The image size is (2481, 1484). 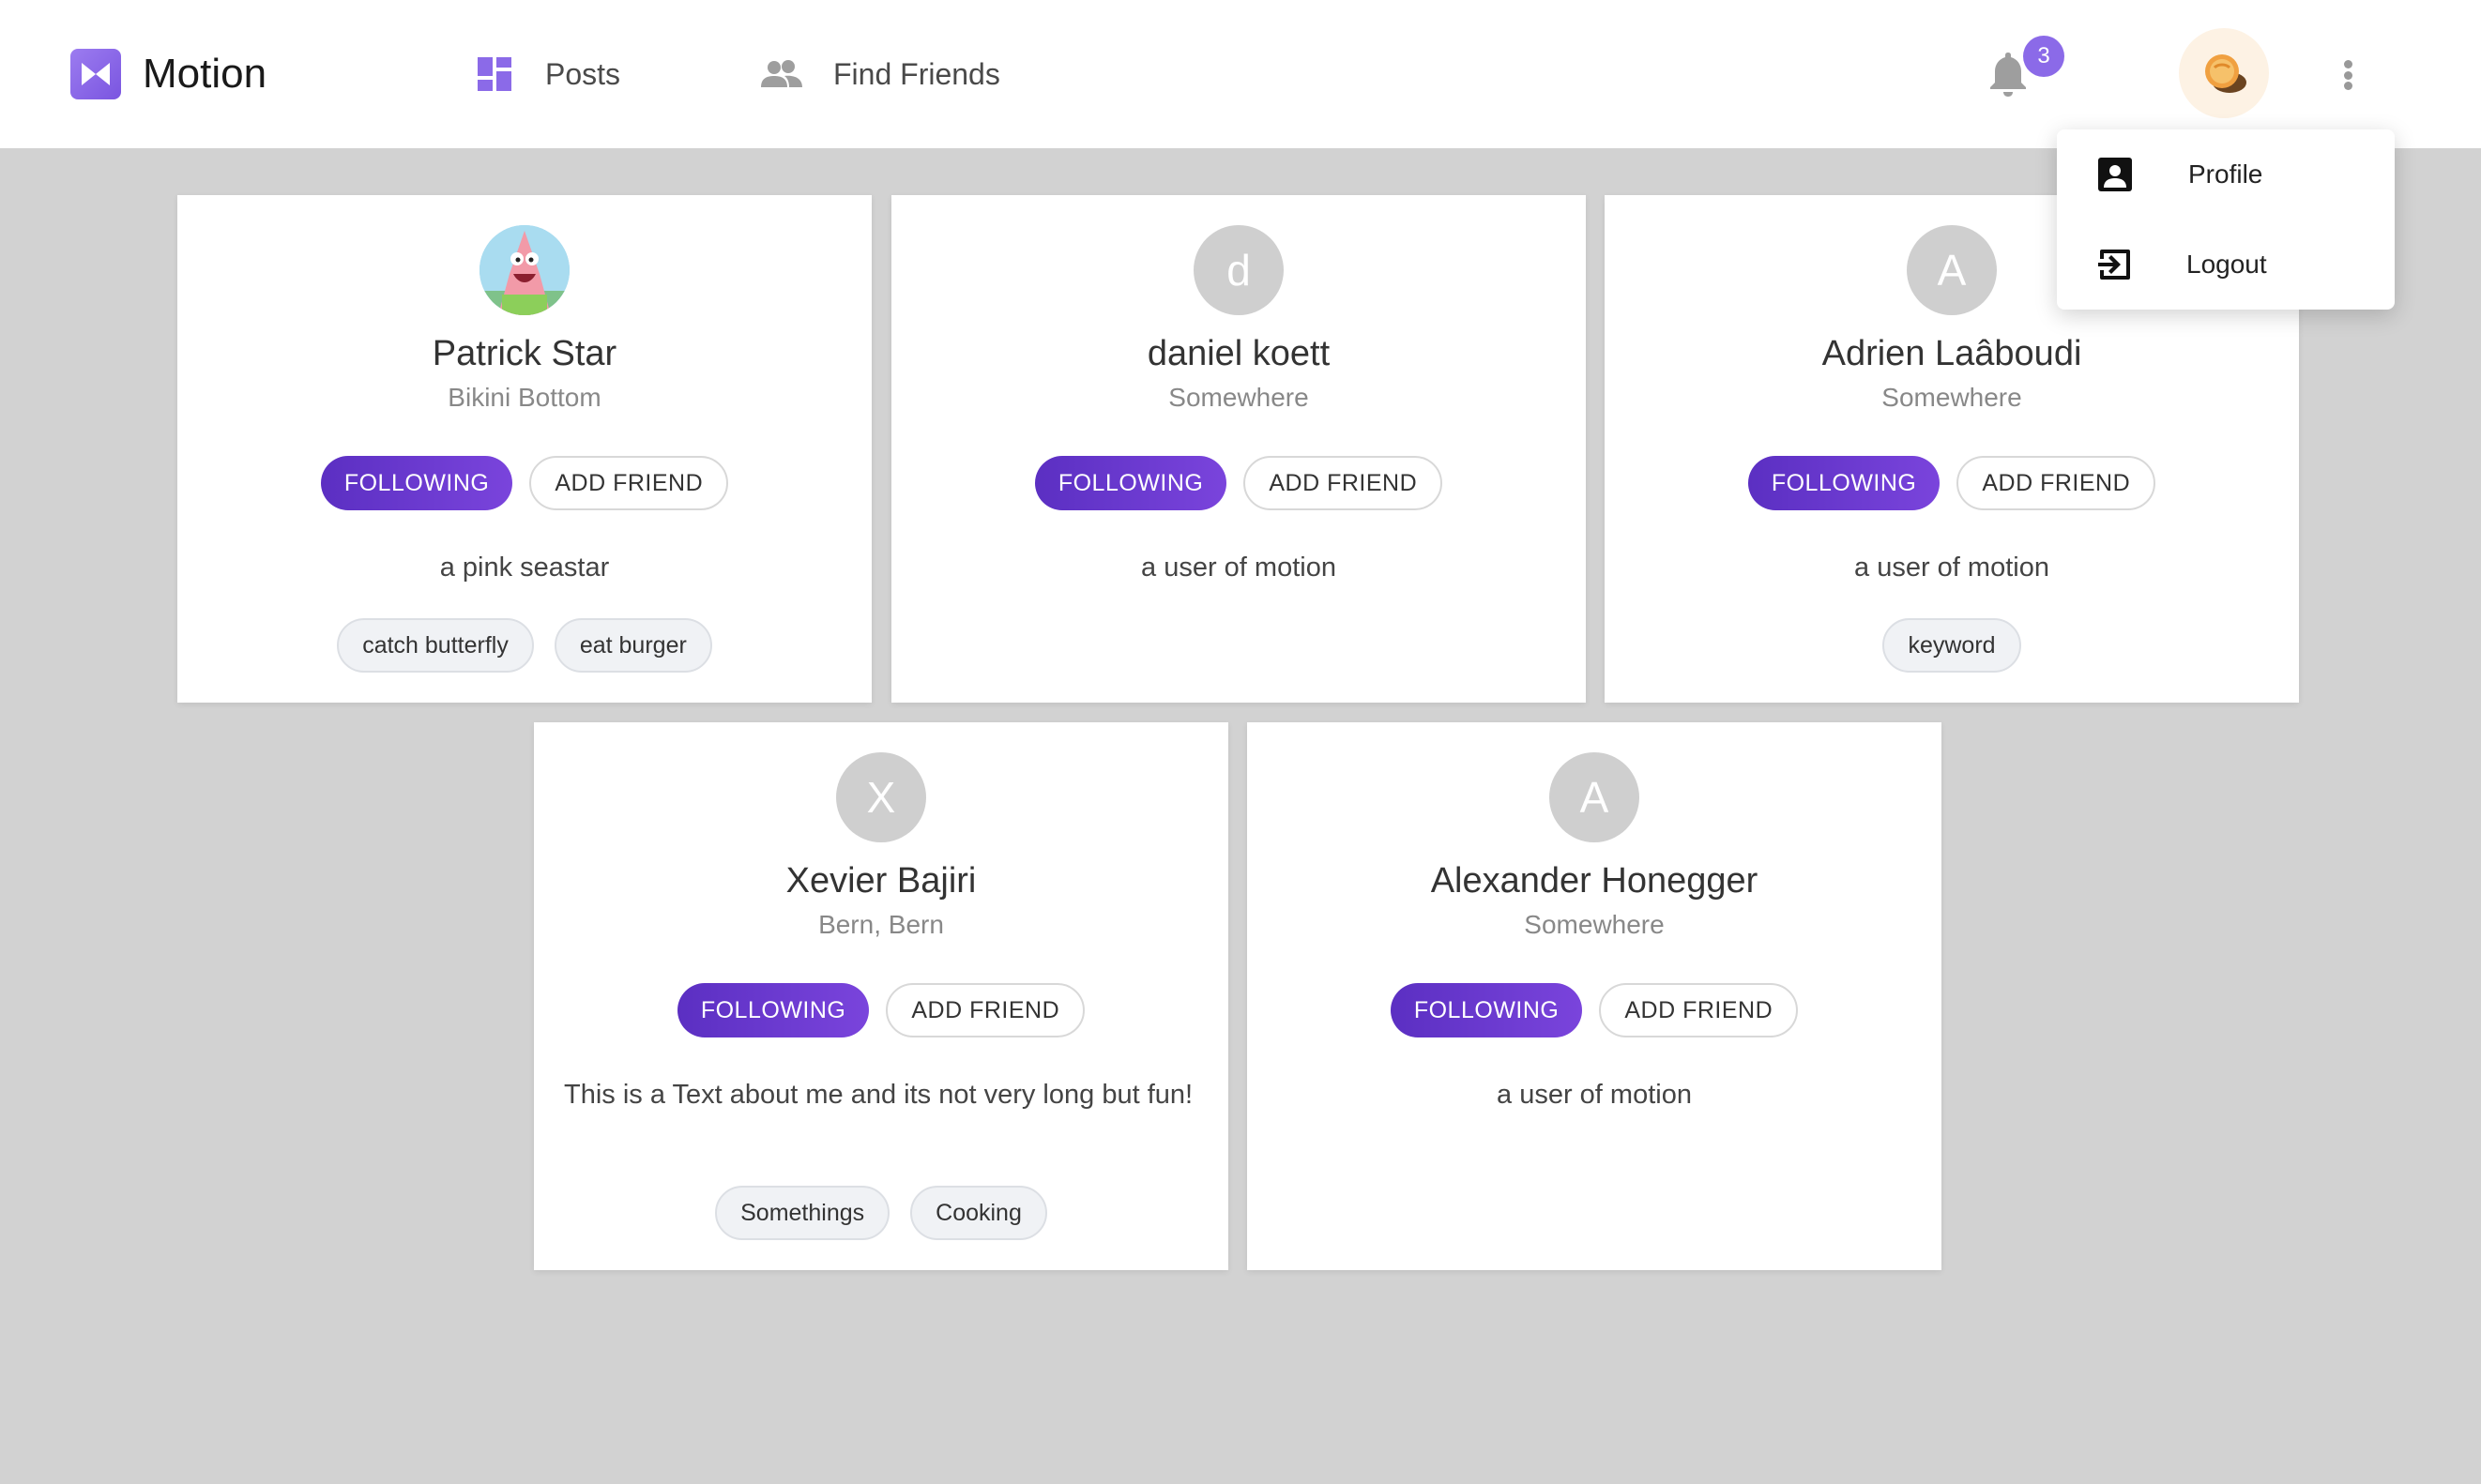 I want to click on tag: keyword, so click(x=1951, y=645).